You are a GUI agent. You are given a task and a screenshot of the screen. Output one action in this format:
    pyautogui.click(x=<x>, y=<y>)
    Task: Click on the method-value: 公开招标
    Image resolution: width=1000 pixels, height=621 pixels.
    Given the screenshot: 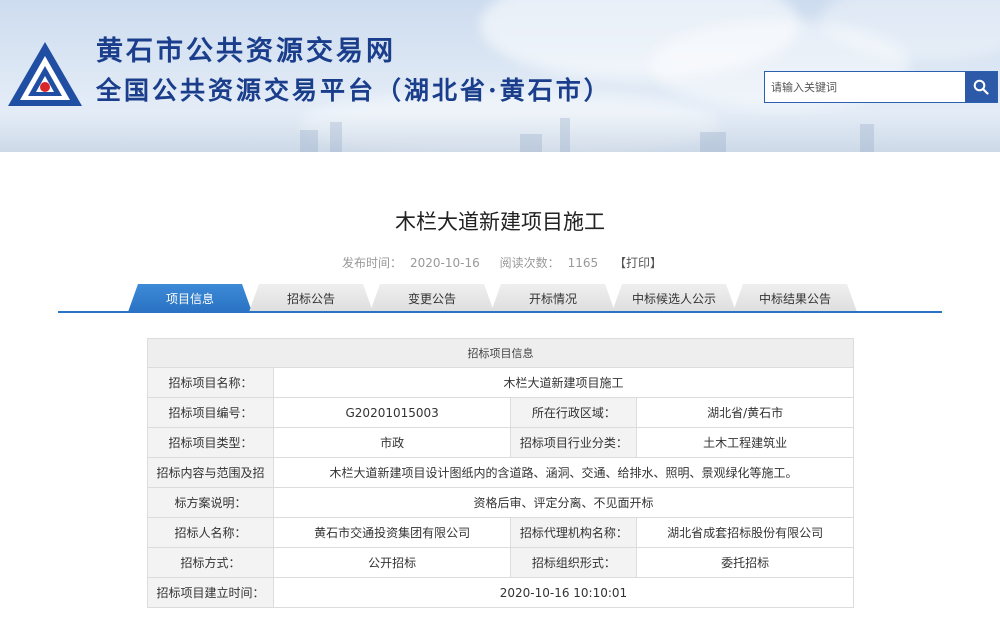 What is the action you would take?
    pyautogui.click(x=392, y=562)
    